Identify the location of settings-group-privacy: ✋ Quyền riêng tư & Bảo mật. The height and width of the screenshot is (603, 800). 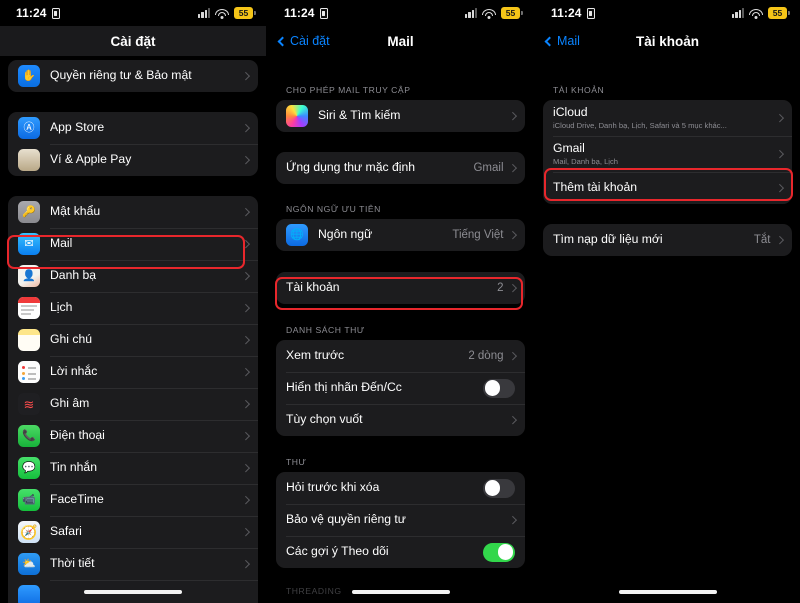
(133, 76).